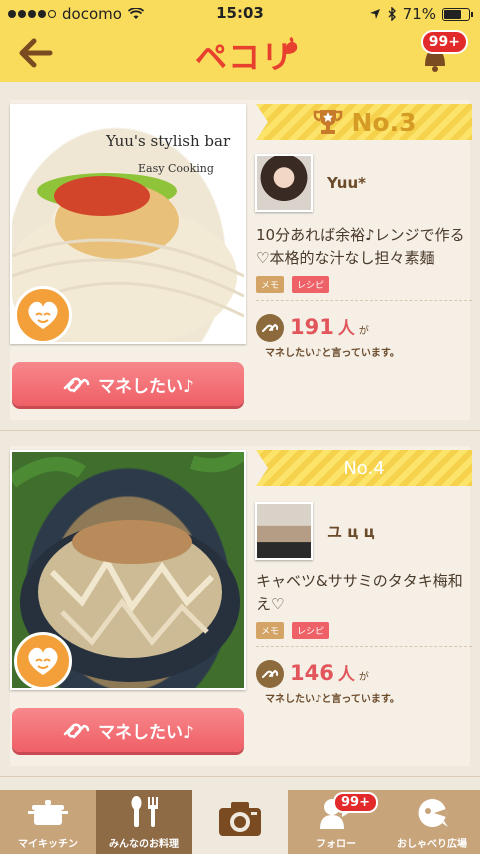 The height and width of the screenshot is (854, 480). What do you see at coordinates (346, 183) in the screenshot?
I see `username: Yuu*` at bounding box center [346, 183].